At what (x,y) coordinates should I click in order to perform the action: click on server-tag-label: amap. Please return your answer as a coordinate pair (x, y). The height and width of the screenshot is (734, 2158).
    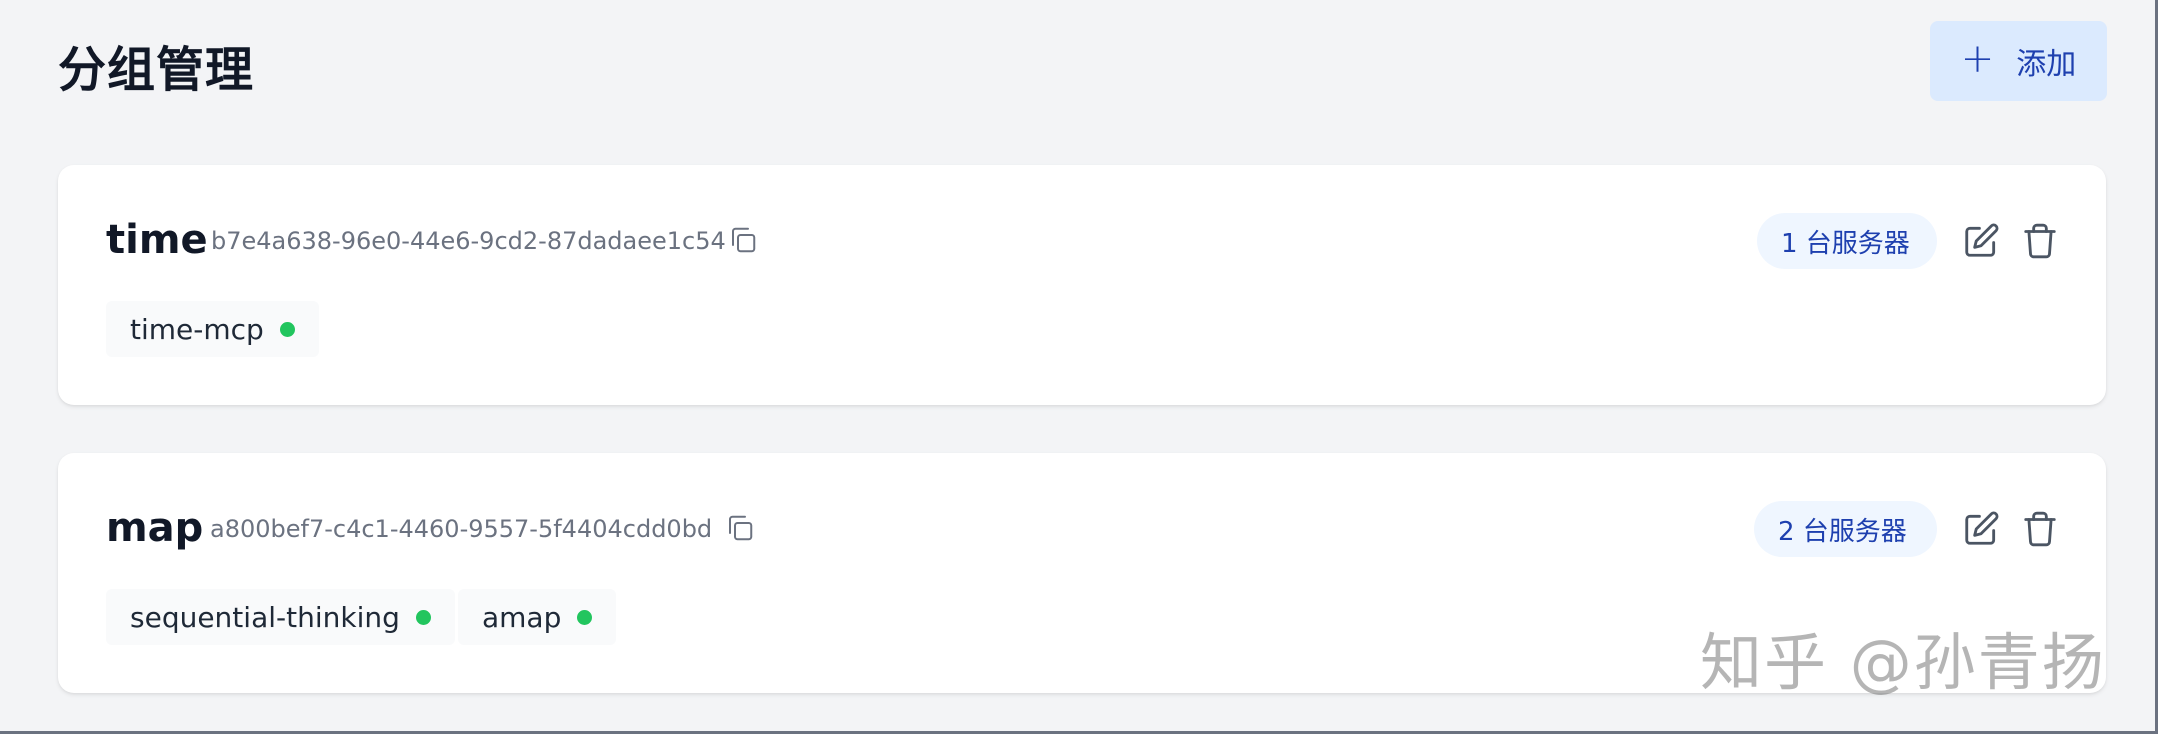
    Looking at the image, I should click on (522, 617).